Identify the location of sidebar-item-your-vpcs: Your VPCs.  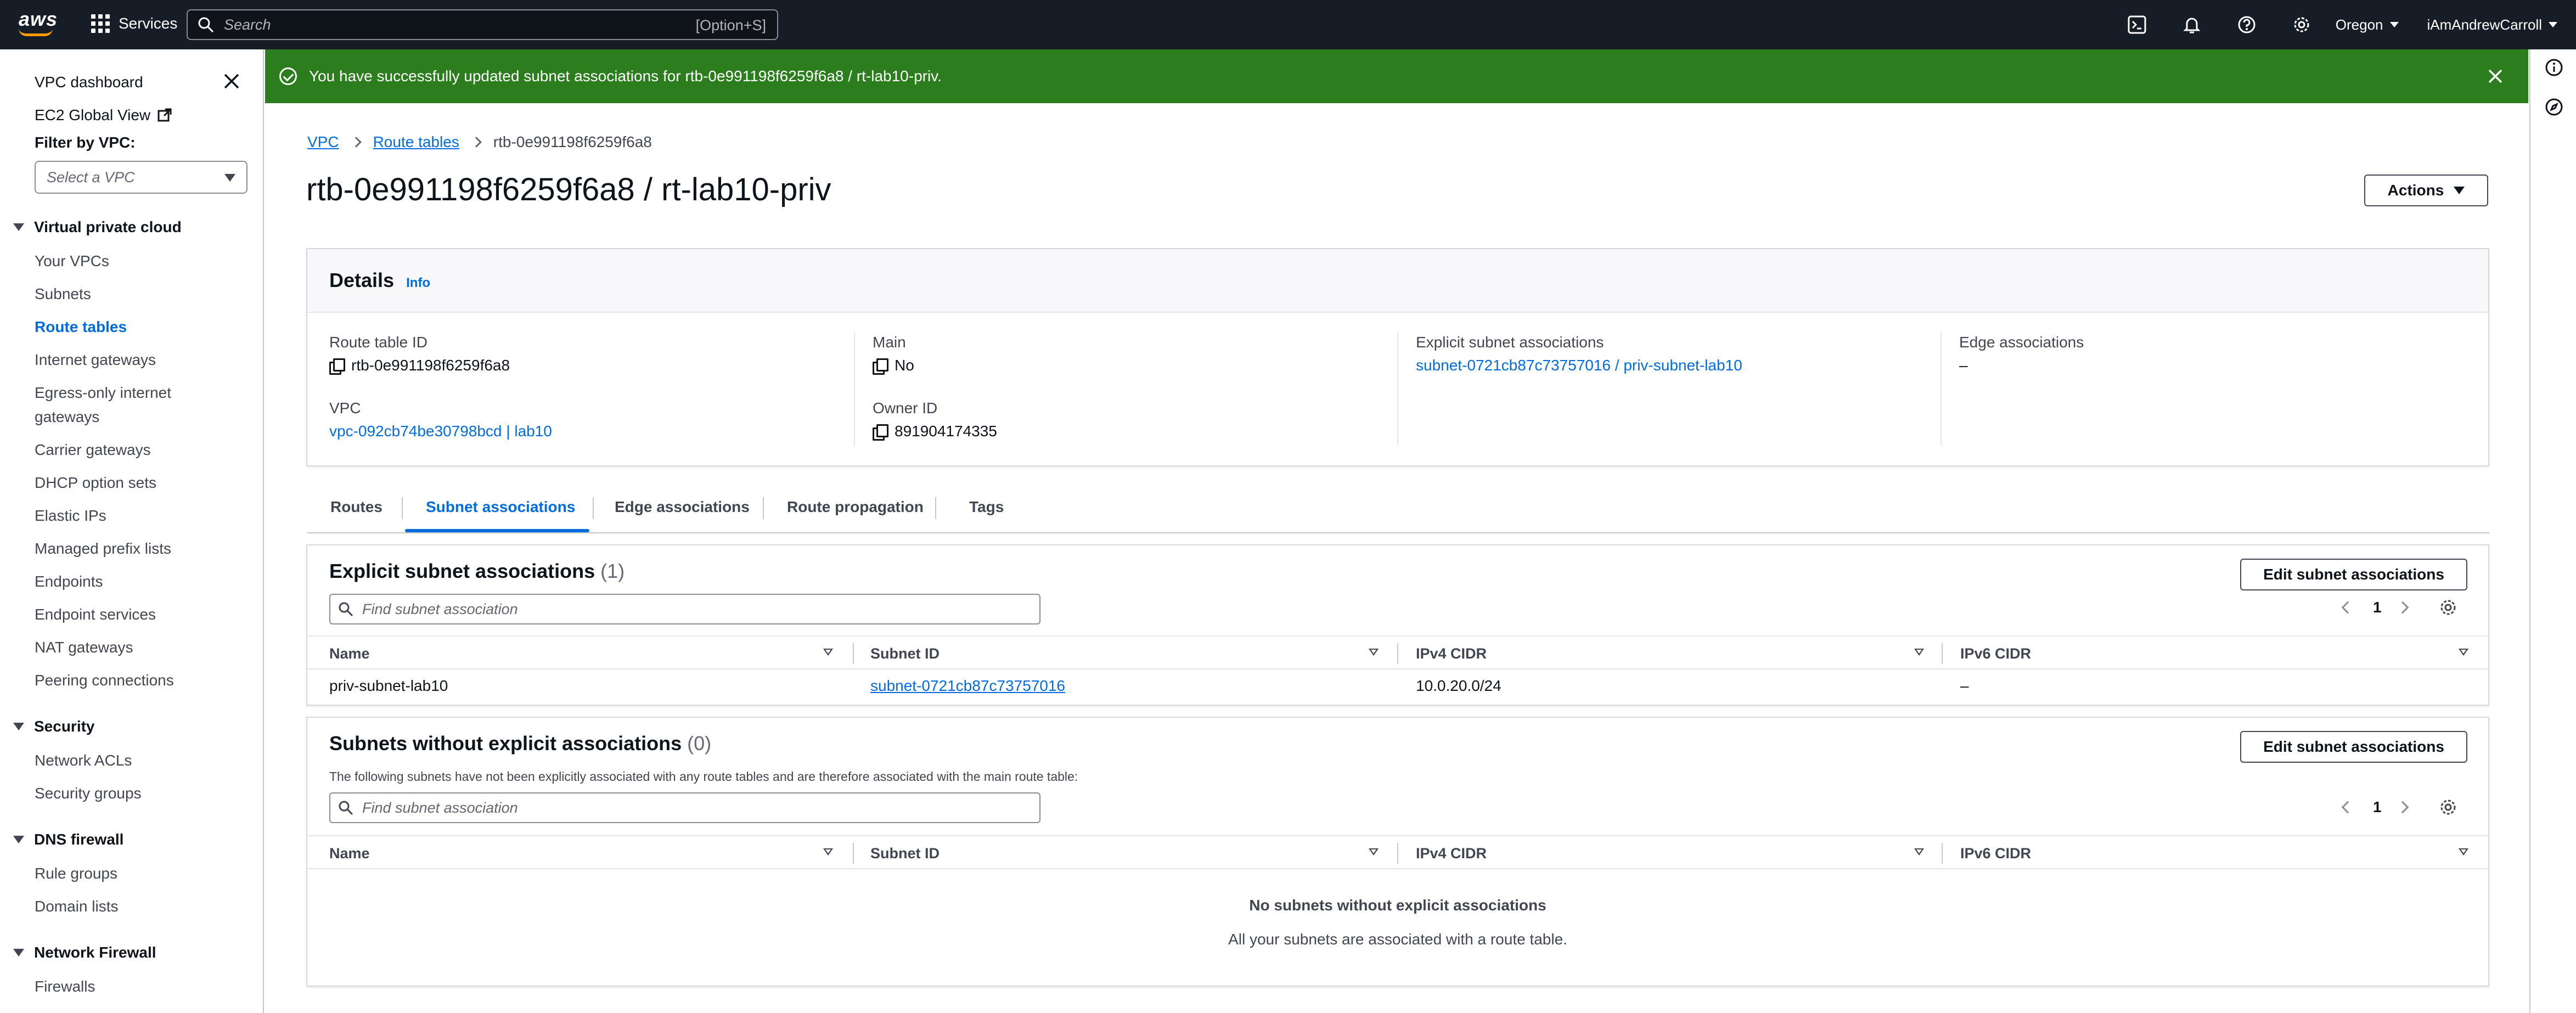
(72, 261).